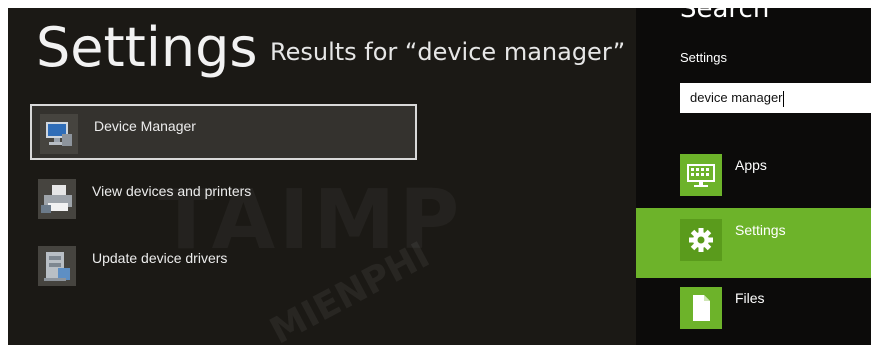 The height and width of the screenshot is (353, 871). I want to click on category-label: Apps, so click(751, 165).